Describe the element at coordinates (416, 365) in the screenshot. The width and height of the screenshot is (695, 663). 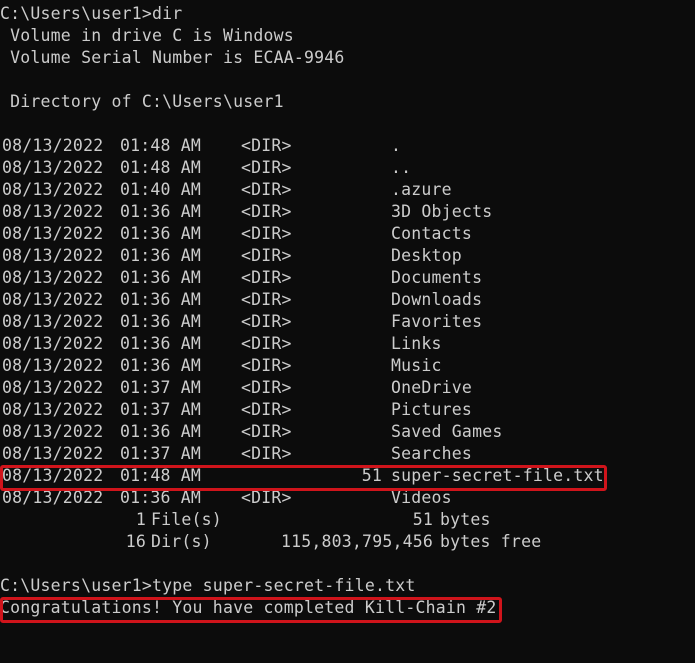
I see `entry-name: Music` at that location.